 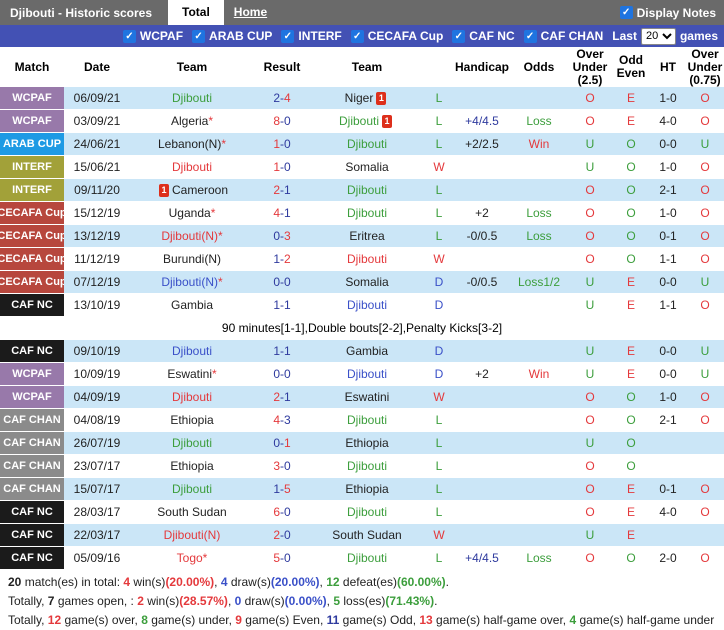 What do you see at coordinates (282, 535) in the screenshot?
I see `result-cell: 2-0` at bounding box center [282, 535].